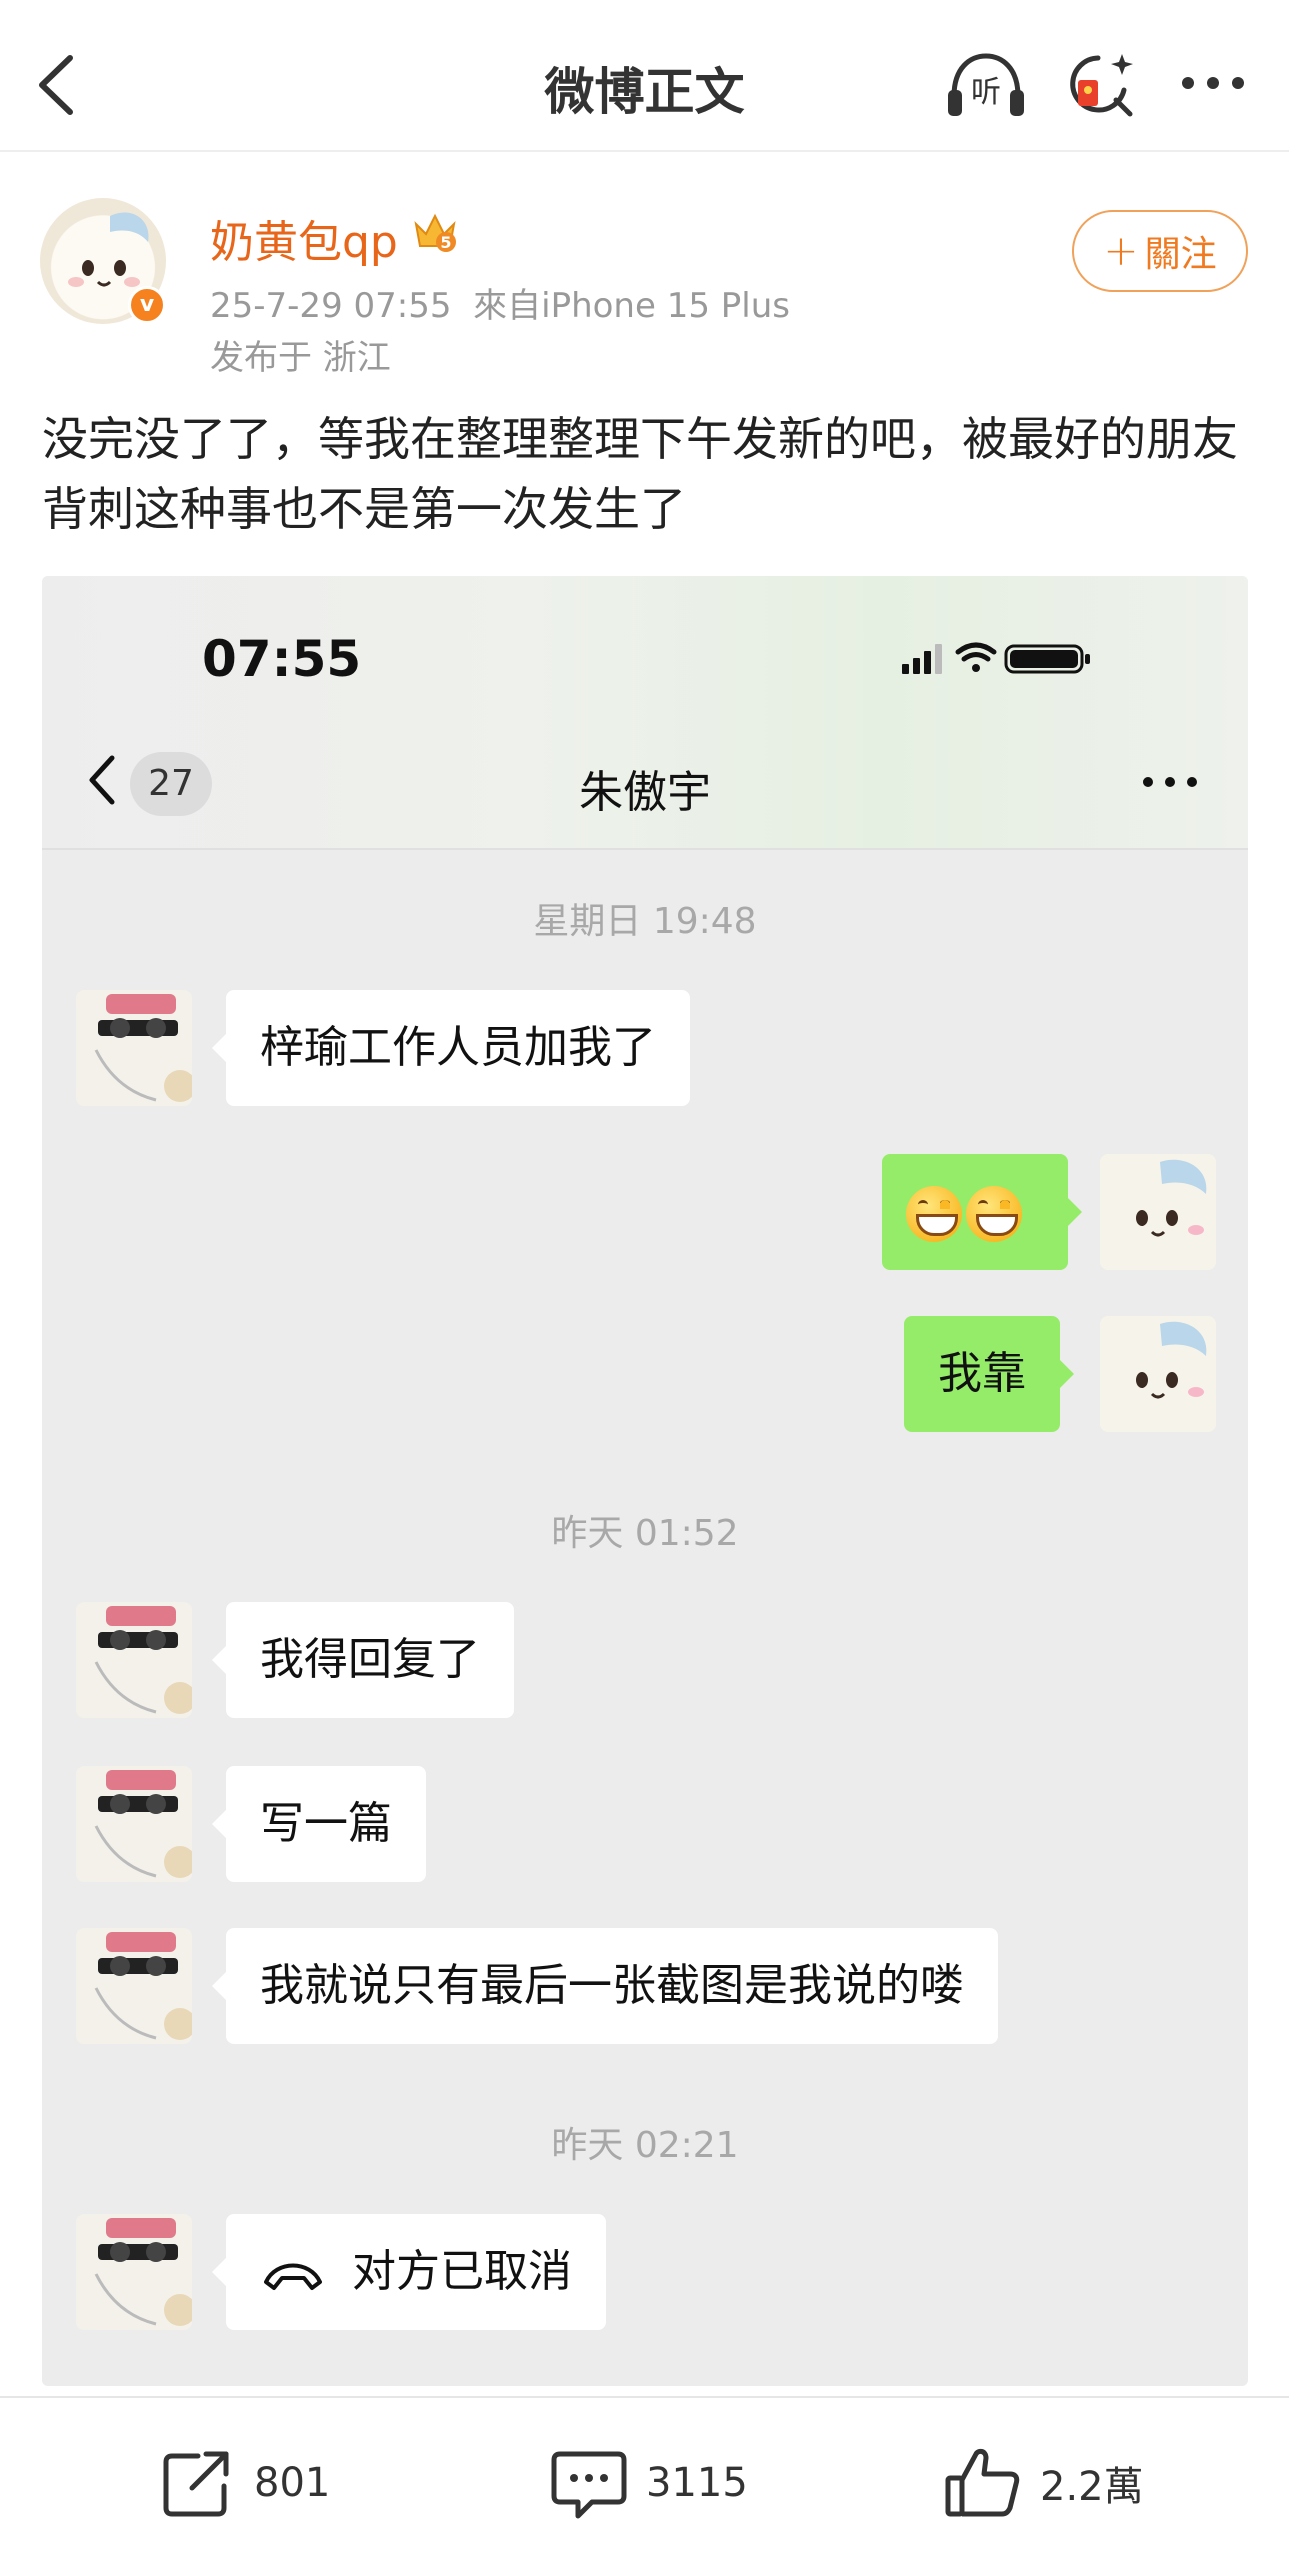 This screenshot has height=2568, width=1289. I want to click on message-bubble-incoming: 写一篇, so click(319, 1824).